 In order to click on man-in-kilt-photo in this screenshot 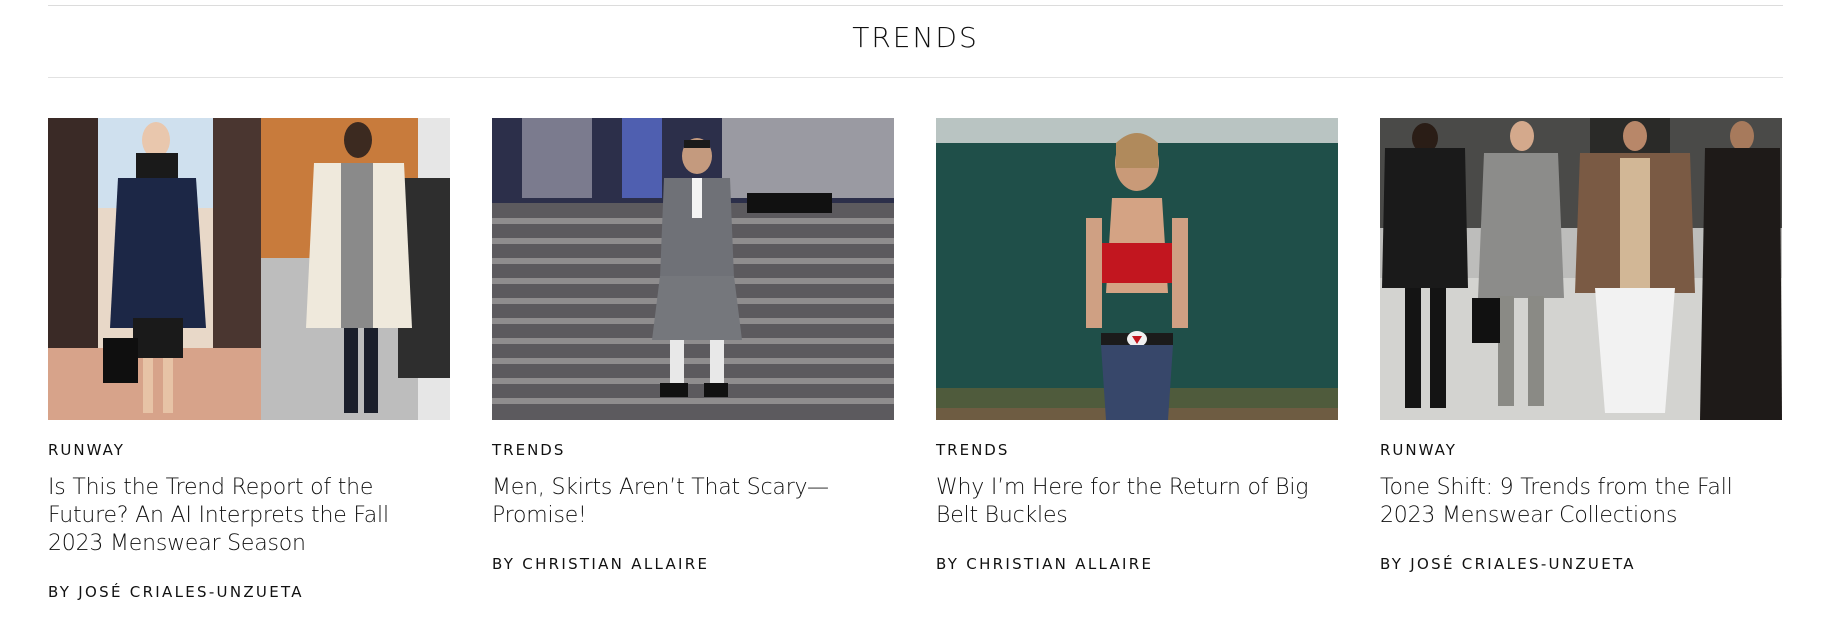, I will do `click(693, 269)`.